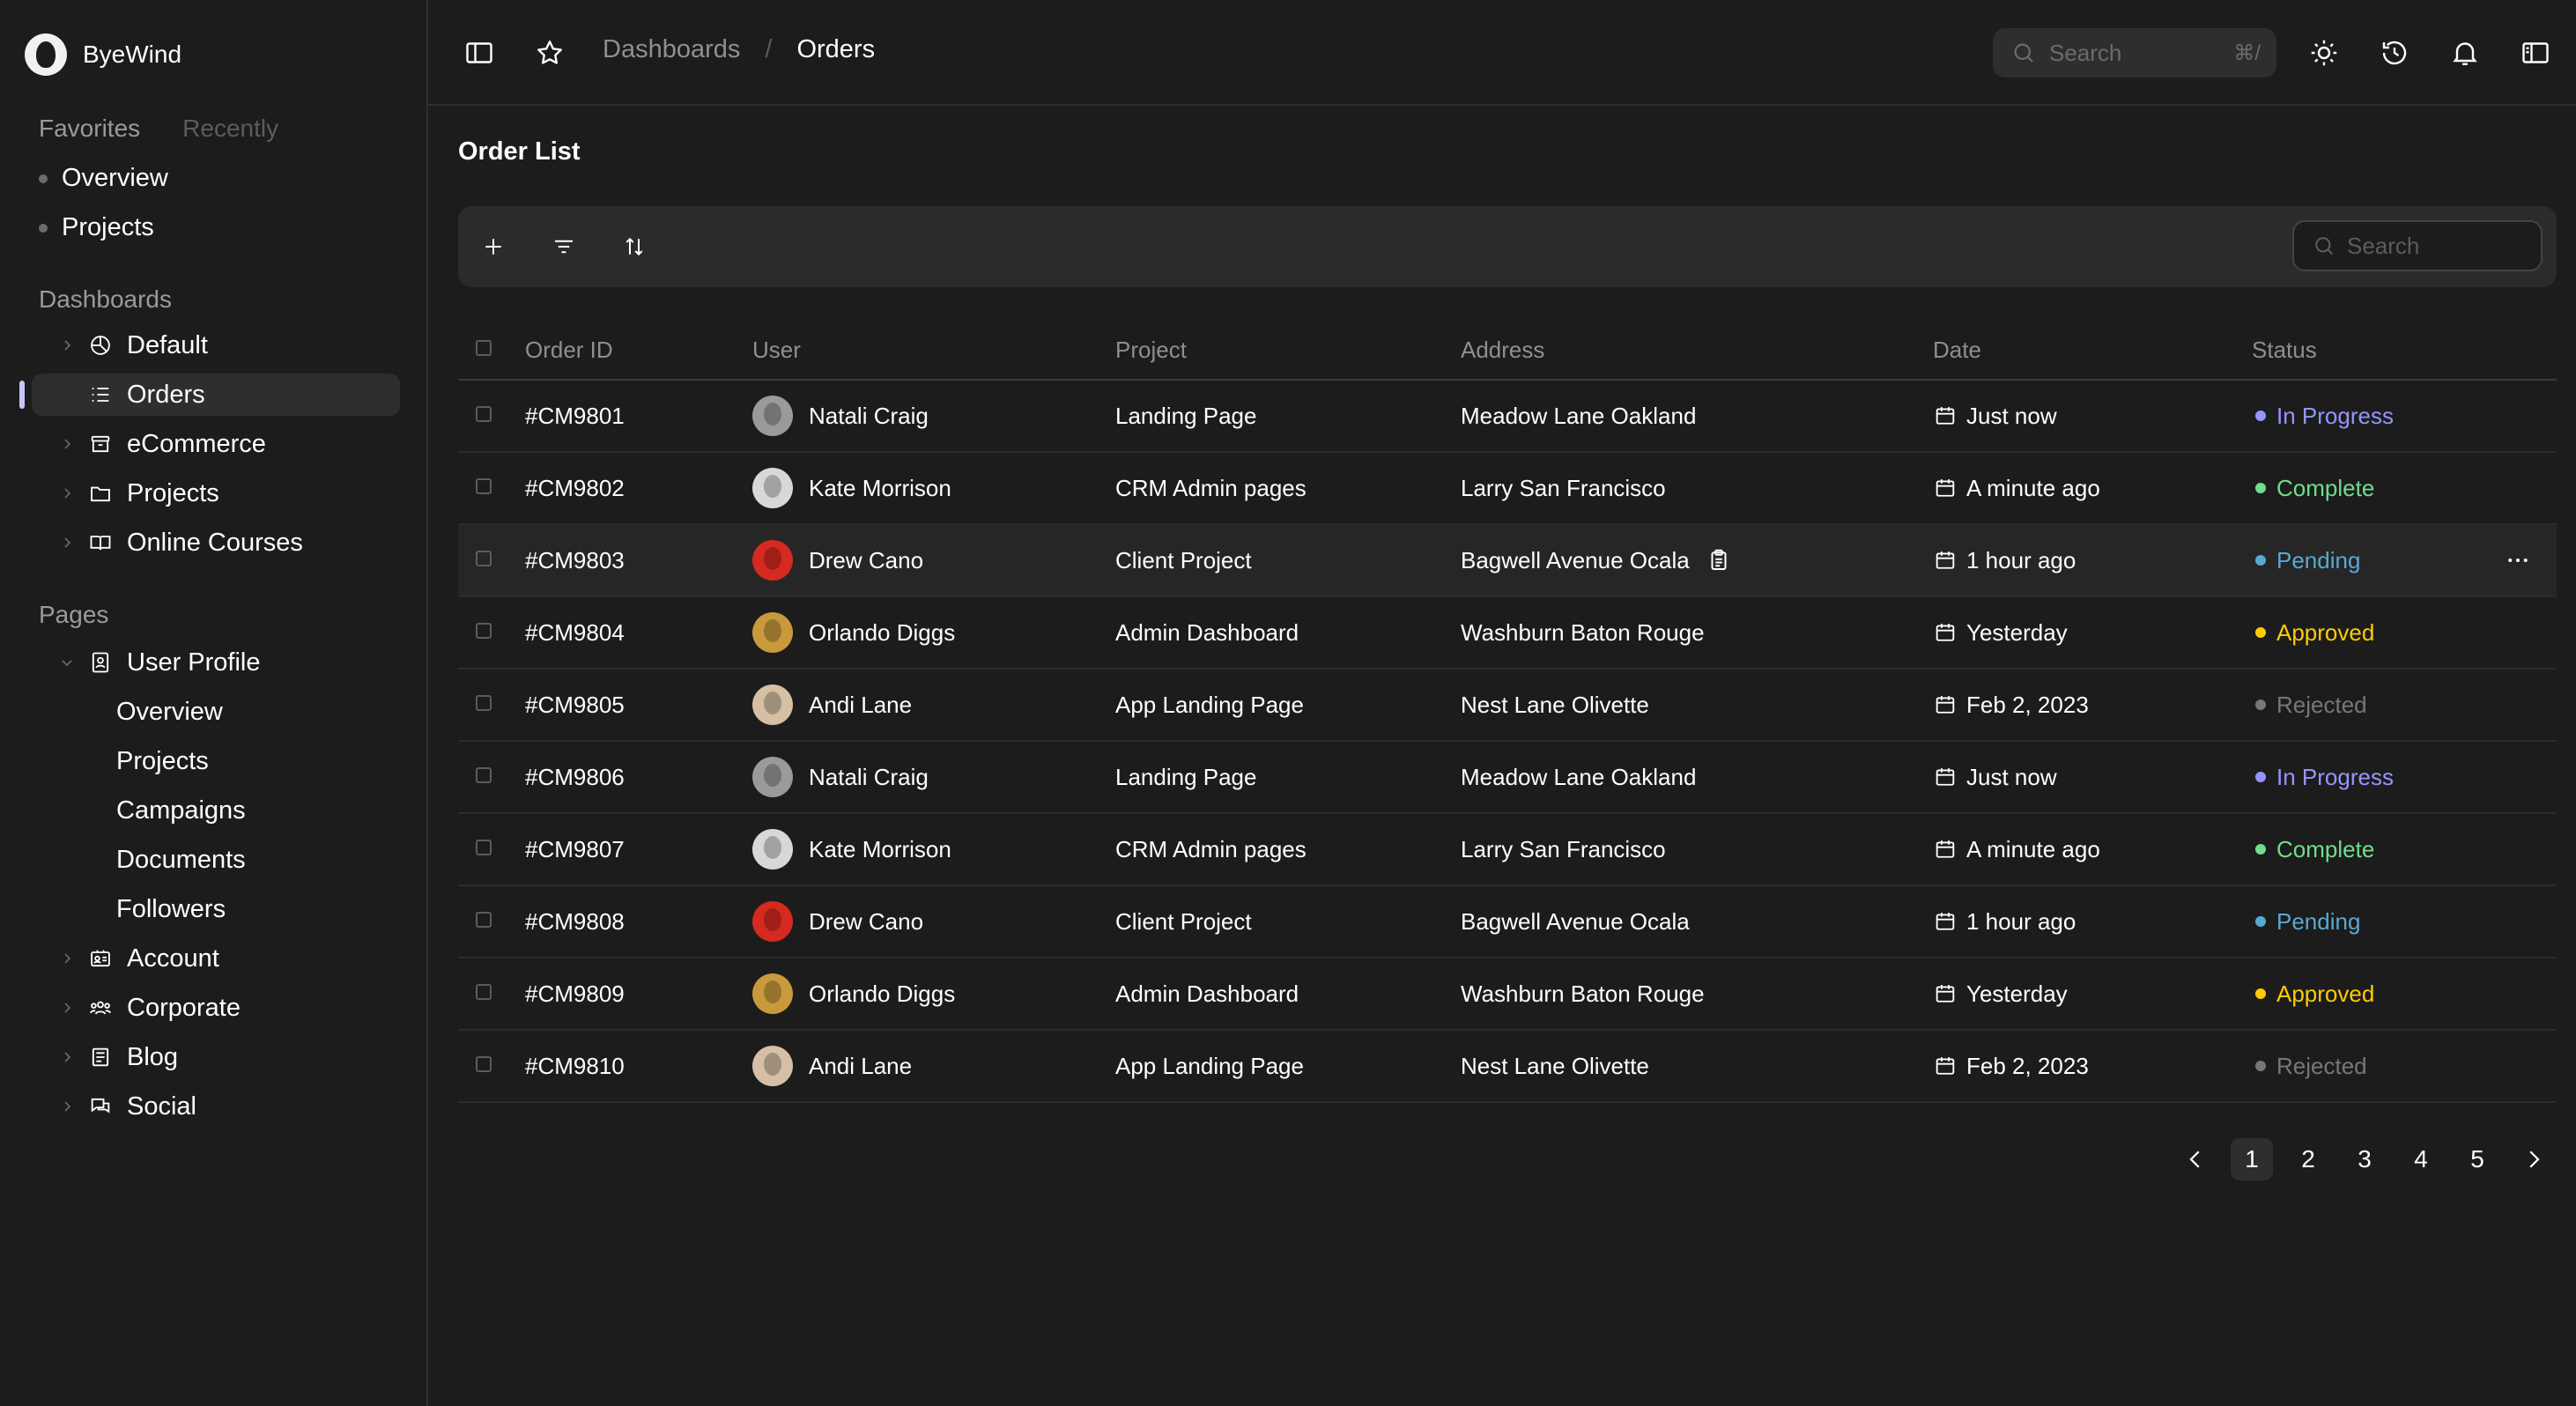  Describe the element at coordinates (1503, 350) in the screenshot. I see `column-header-address: Address` at that location.